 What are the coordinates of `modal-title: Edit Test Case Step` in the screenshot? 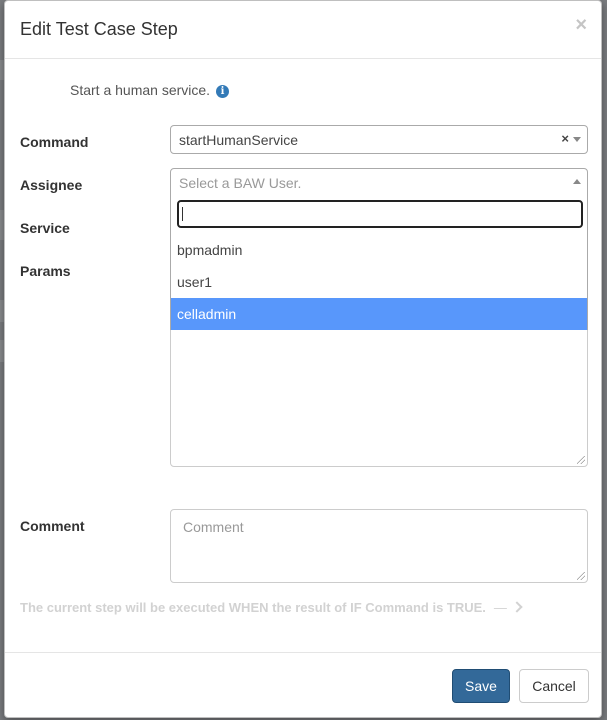 It's located at (99, 29).